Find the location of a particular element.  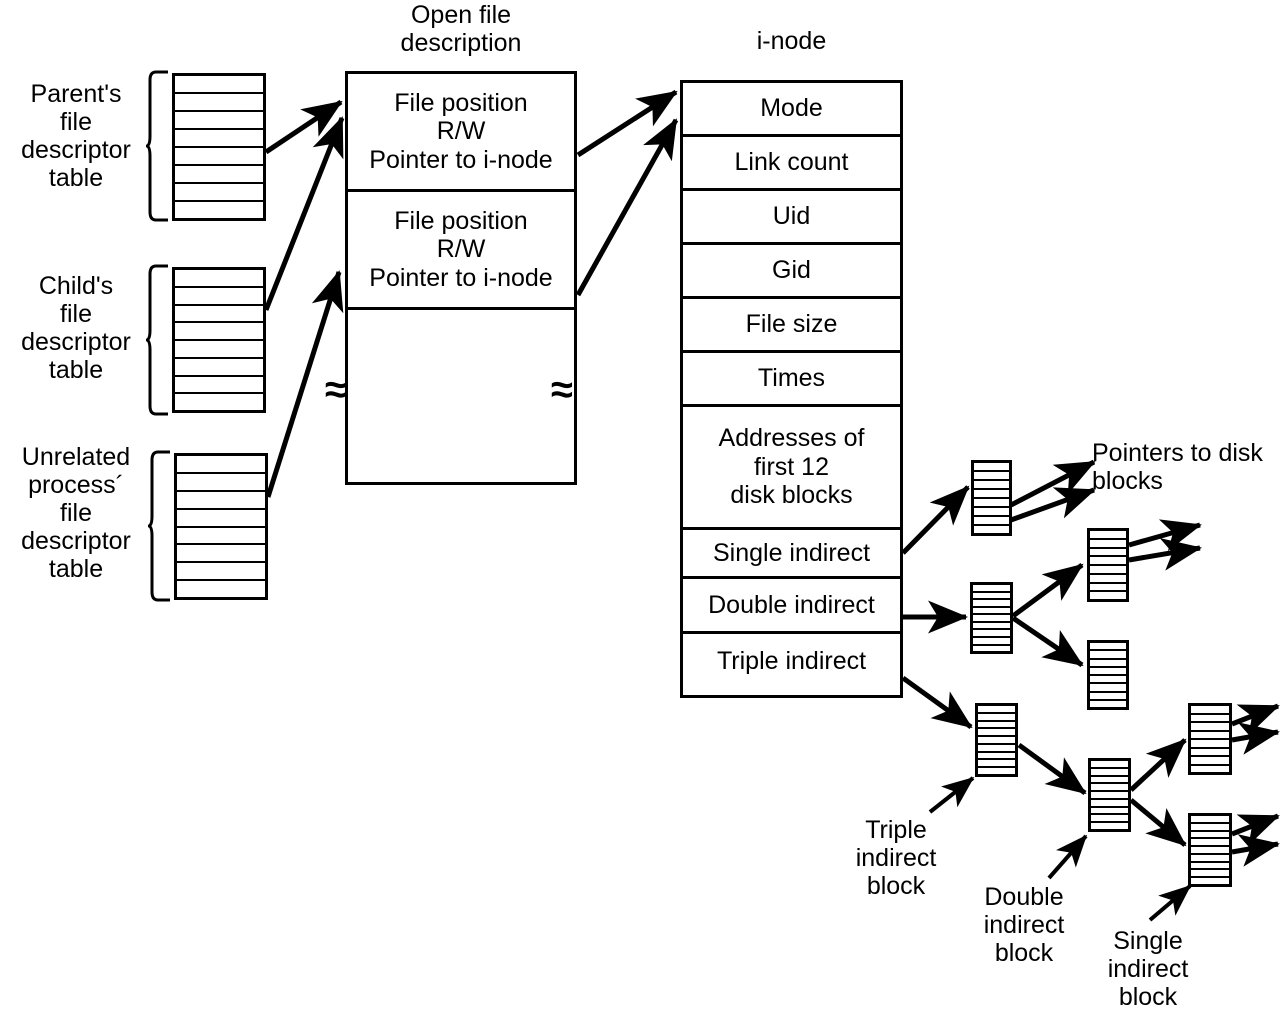

inode-row-times: Times is located at coordinates (791, 380).